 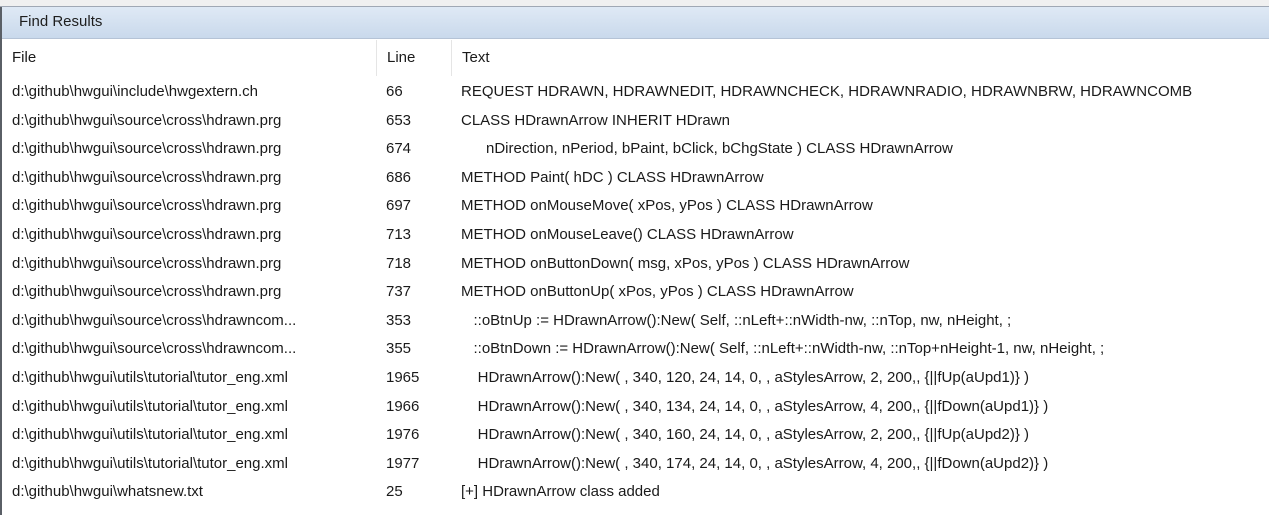 I want to click on result-line: 737, so click(x=399, y=292).